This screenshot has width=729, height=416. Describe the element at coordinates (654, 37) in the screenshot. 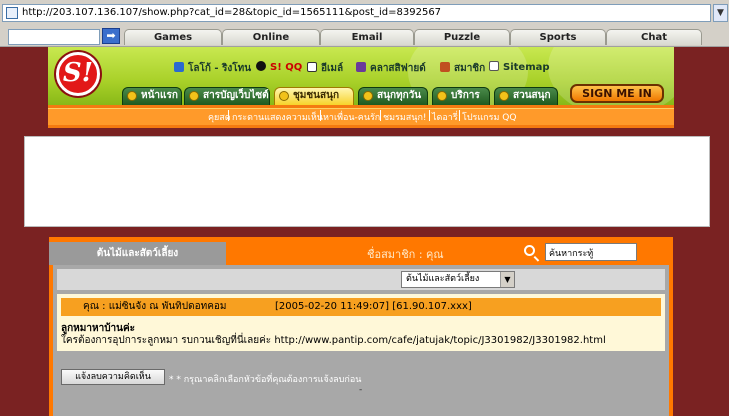

I see `tab-chat: Chat` at that location.